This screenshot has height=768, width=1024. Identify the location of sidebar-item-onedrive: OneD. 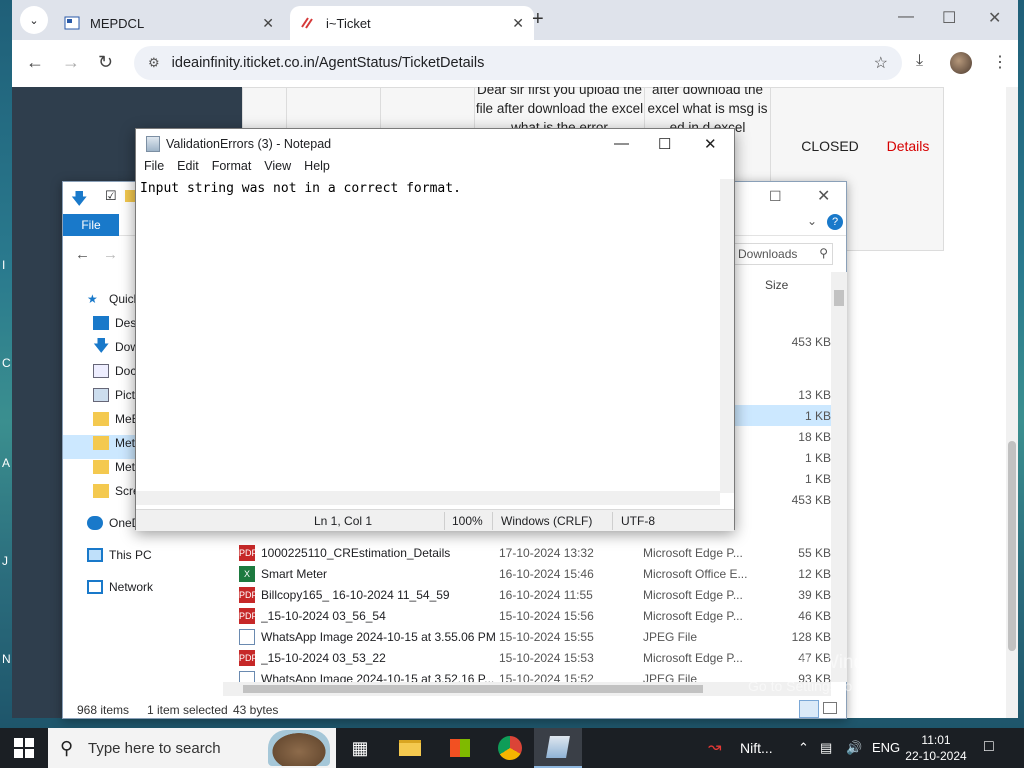
(113, 523).